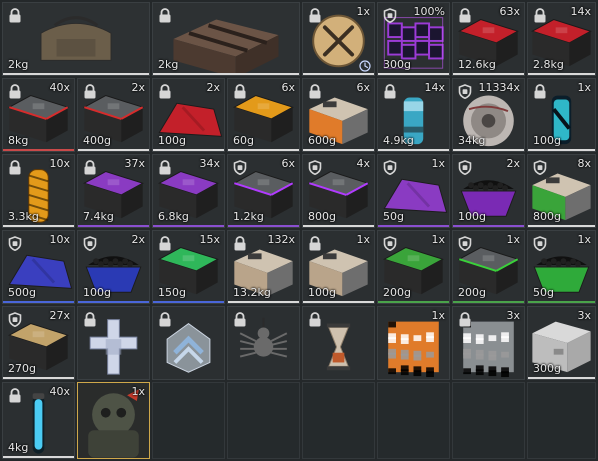 Image resolution: width=598 pixels, height=461 pixels. What do you see at coordinates (398, 140) in the screenshot?
I see `item-weight: 4.9kg` at bounding box center [398, 140].